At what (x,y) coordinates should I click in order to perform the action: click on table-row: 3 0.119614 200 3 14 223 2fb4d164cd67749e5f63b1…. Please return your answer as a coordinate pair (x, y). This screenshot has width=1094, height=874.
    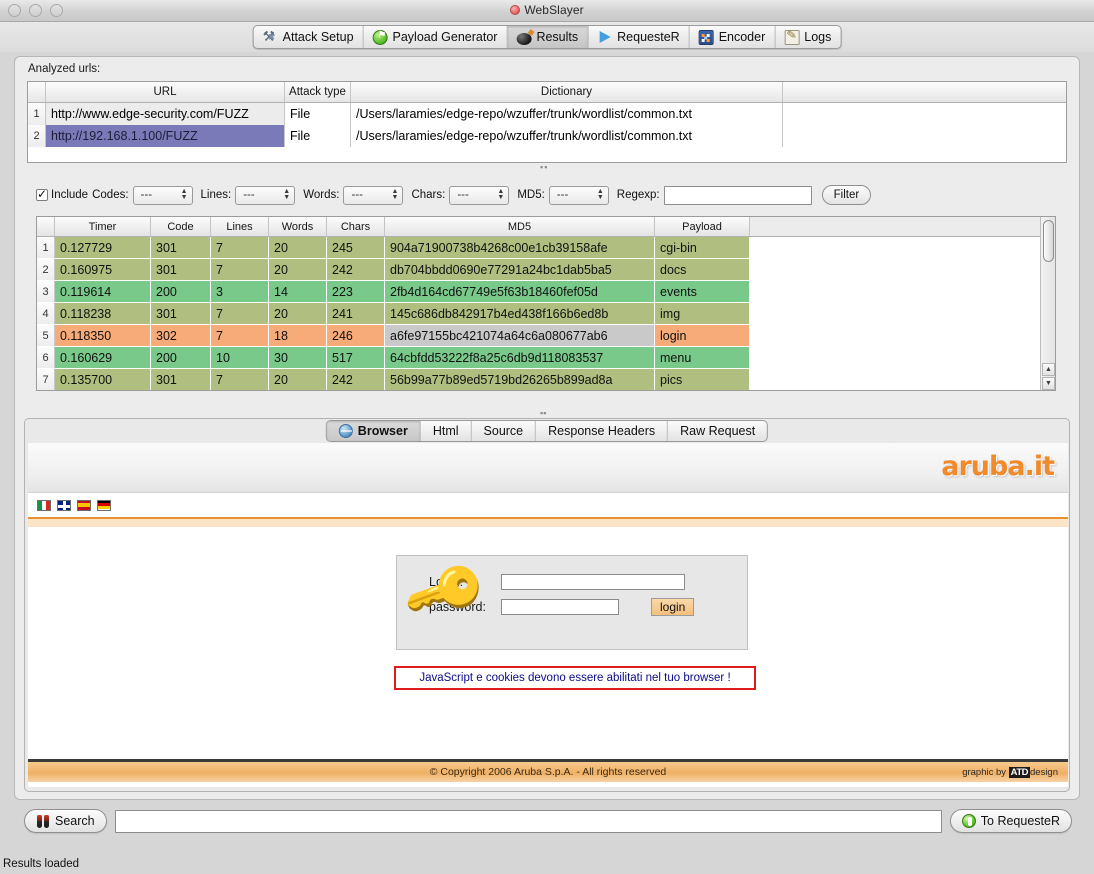
    Looking at the image, I should click on (546, 292).